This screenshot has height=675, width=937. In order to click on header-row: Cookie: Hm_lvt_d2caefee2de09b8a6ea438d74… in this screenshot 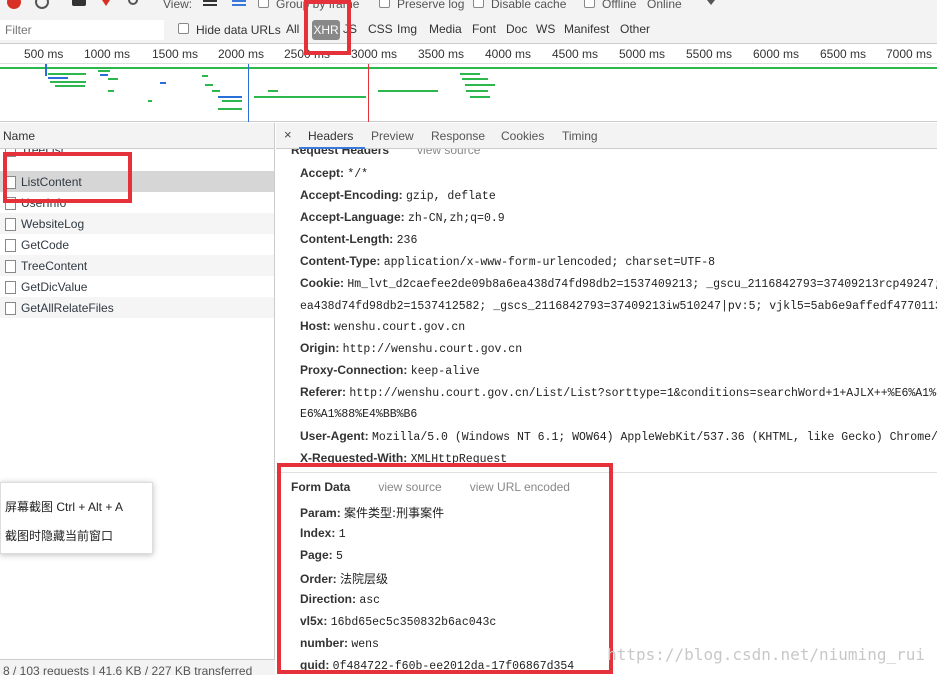, I will do `click(618, 283)`.